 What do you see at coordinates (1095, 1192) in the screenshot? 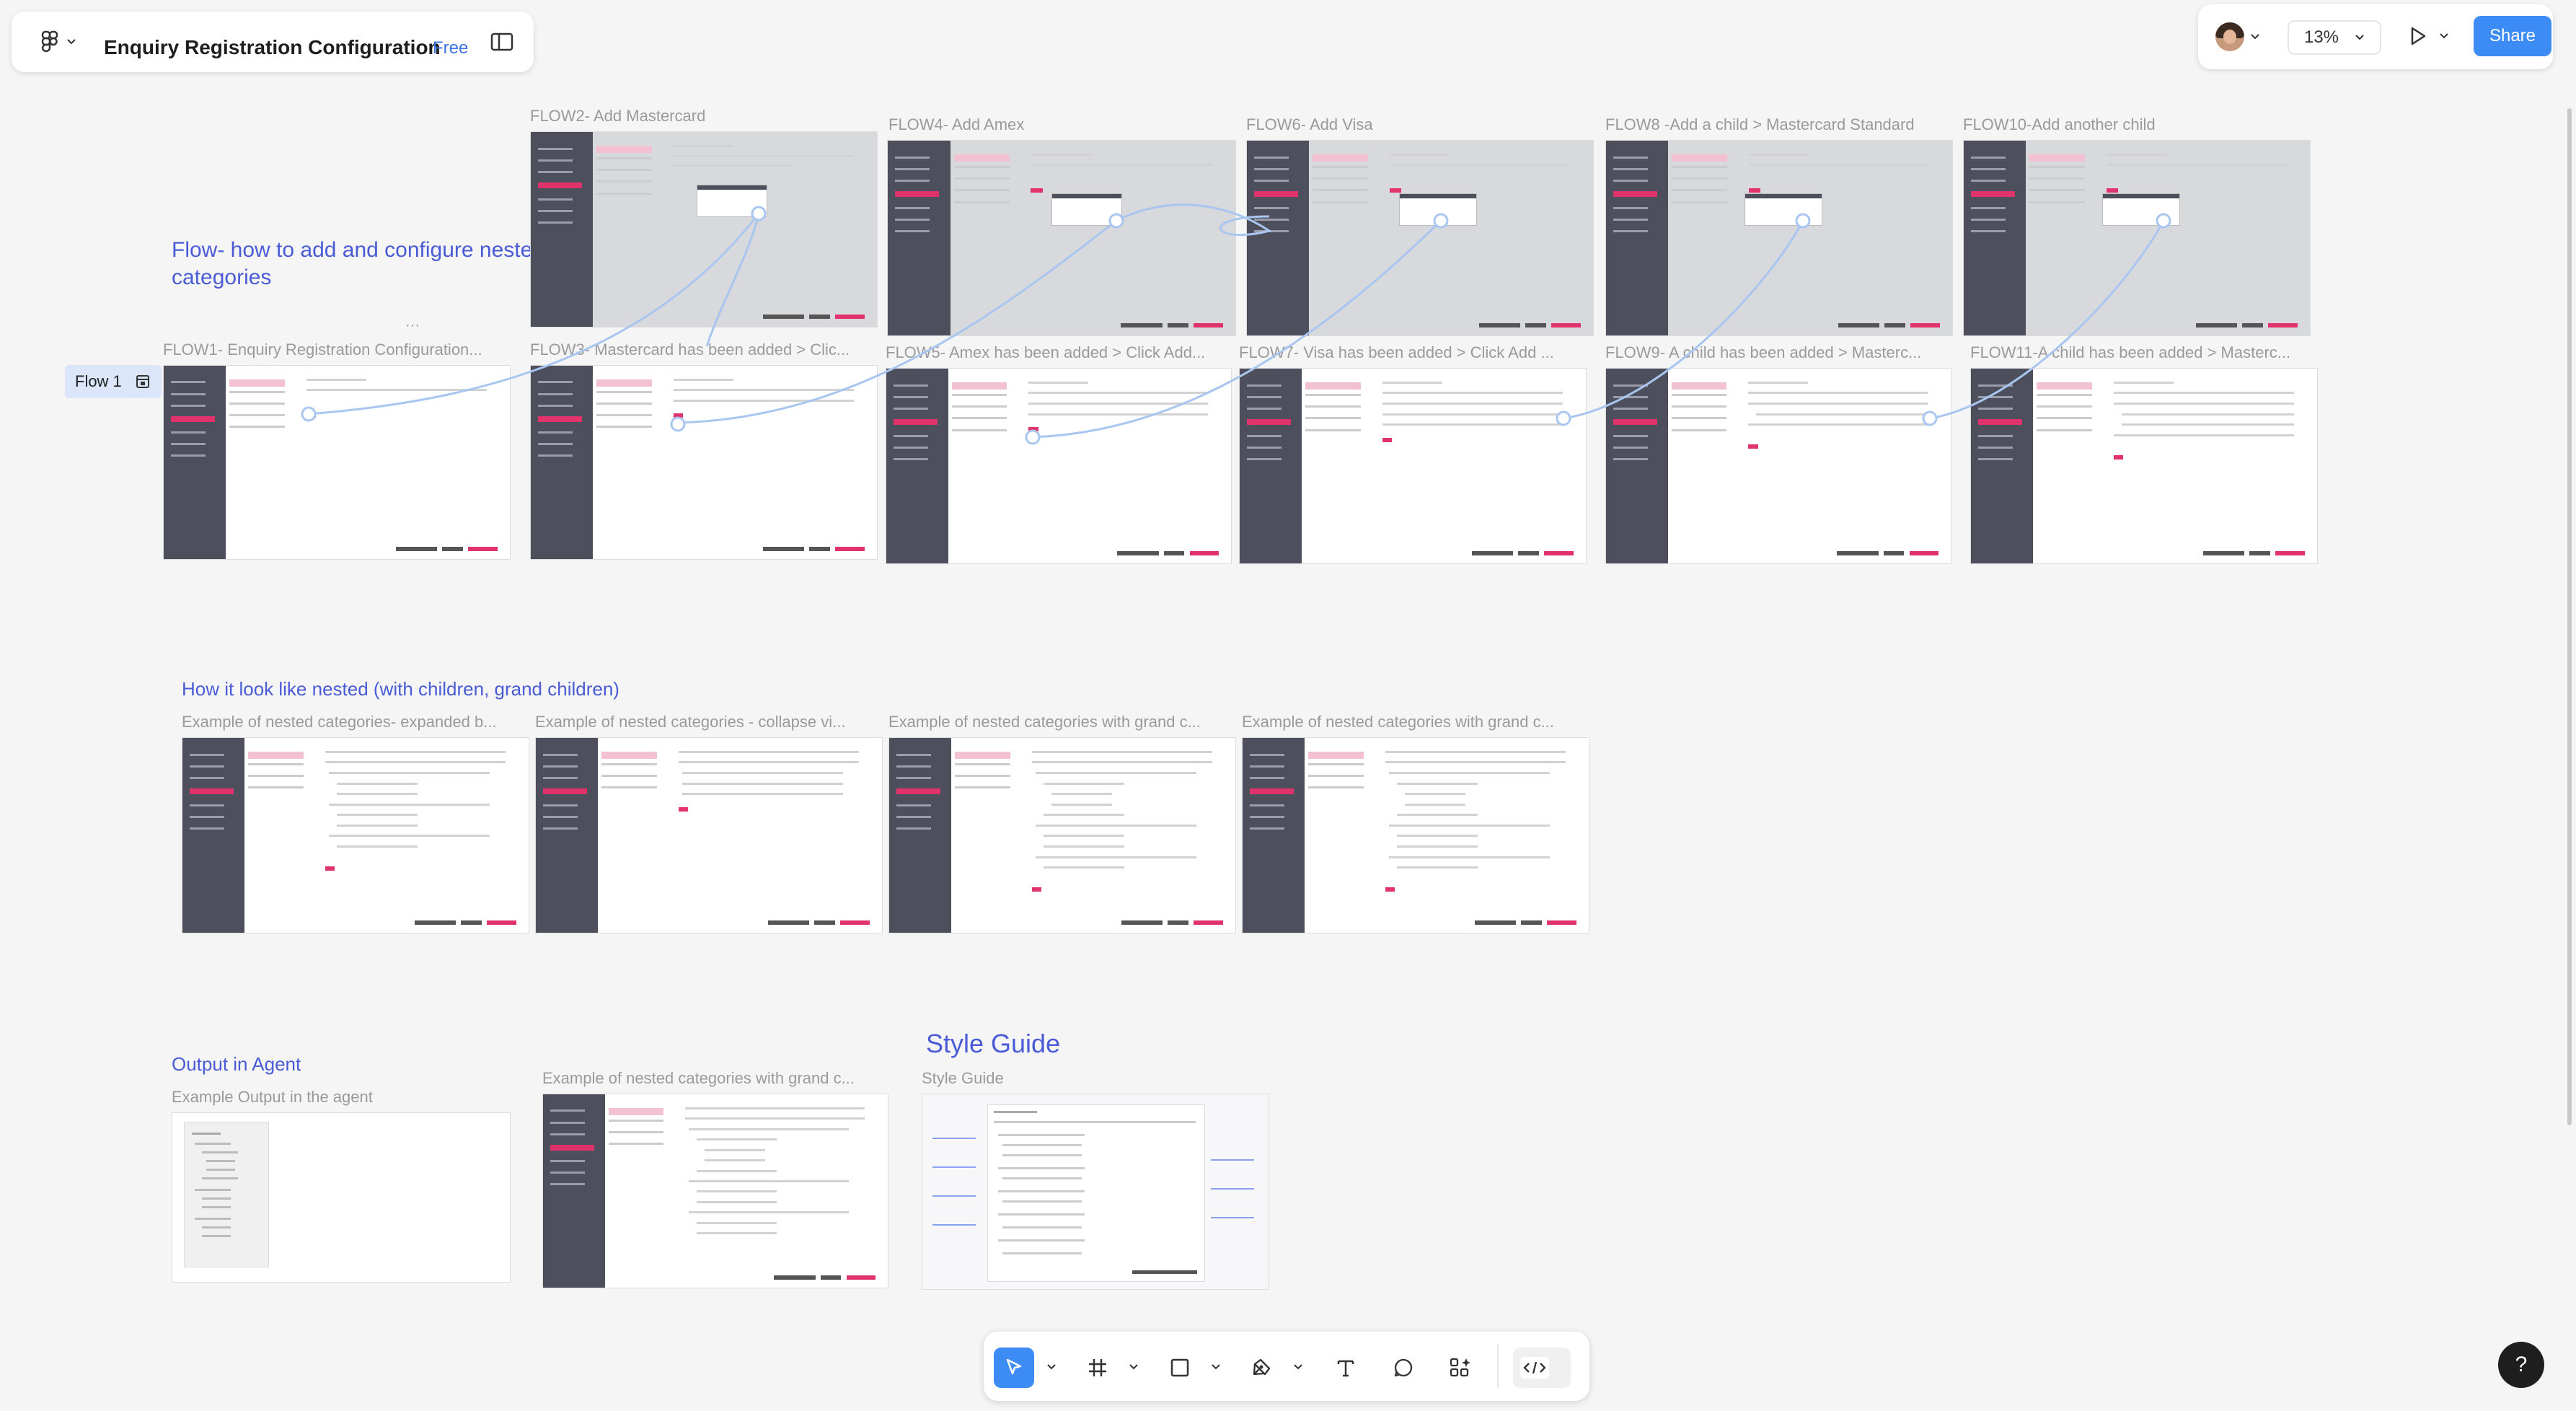
I see `frame-style-guide` at bounding box center [1095, 1192].